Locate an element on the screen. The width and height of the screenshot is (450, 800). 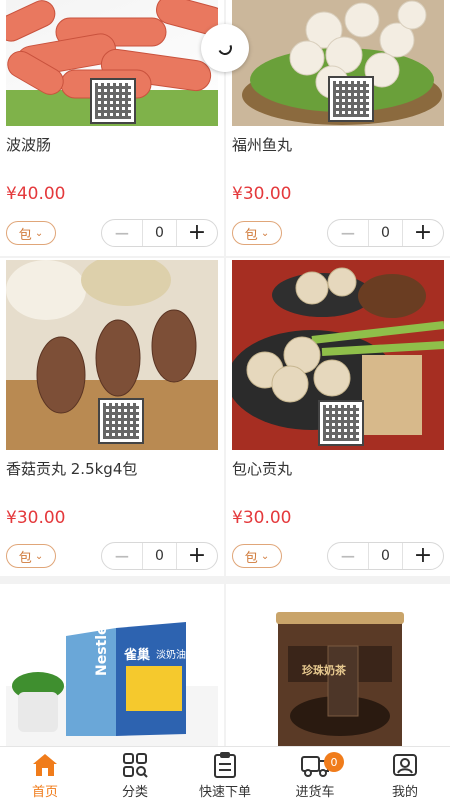
nestle-brand-text: 雀巢 is located at coordinates (137, 655).